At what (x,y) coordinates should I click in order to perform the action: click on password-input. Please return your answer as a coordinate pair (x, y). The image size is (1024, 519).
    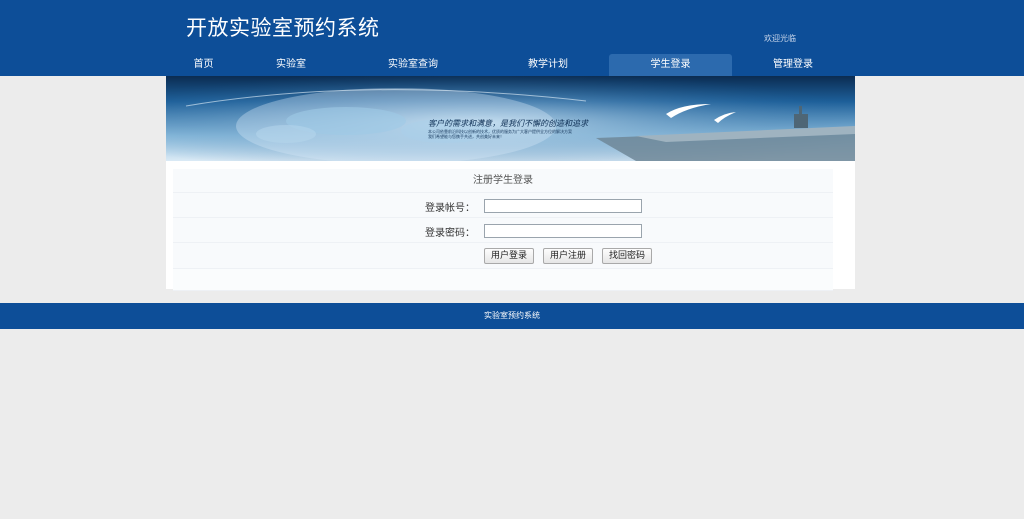
    Looking at the image, I should click on (563, 231).